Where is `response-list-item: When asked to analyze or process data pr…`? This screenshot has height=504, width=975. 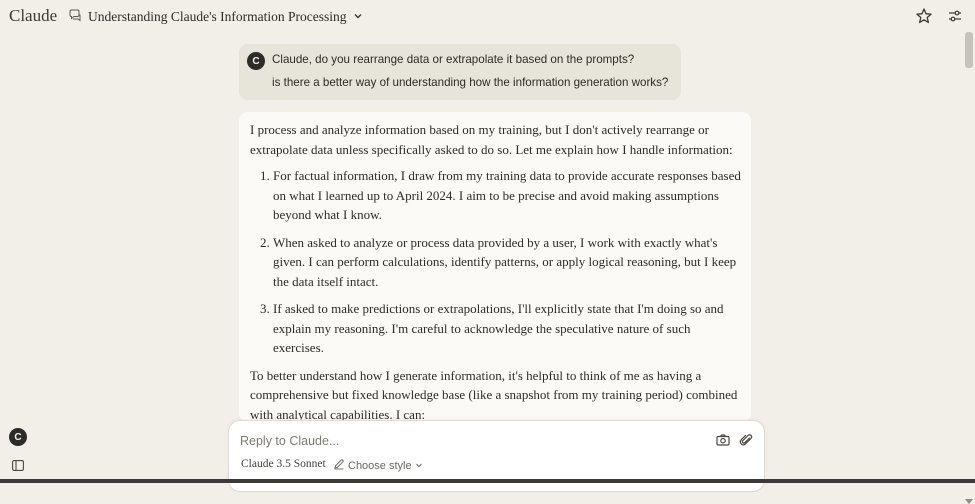
response-list-item: When asked to analyze or process data pr… is located at coordinates (507, 262).